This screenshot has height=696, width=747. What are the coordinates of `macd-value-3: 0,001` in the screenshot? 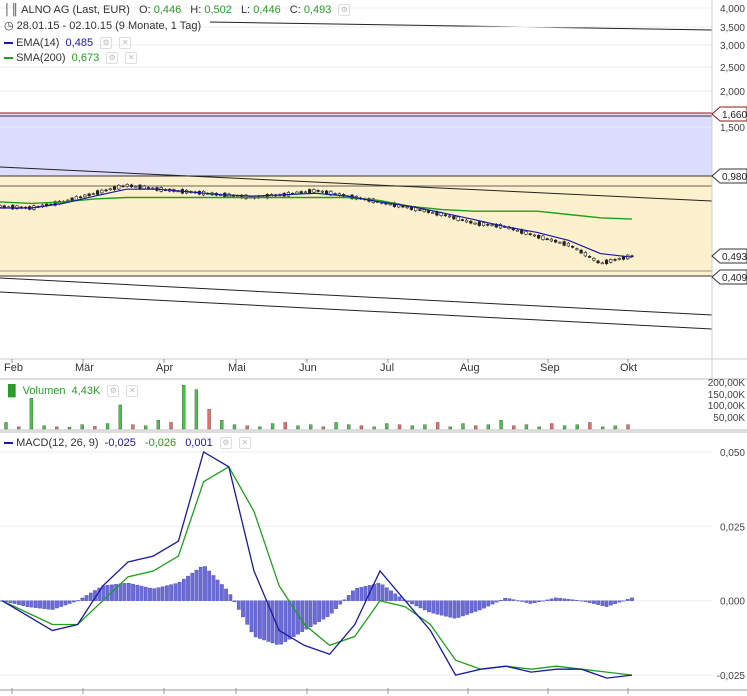 It's located at (199, 443).